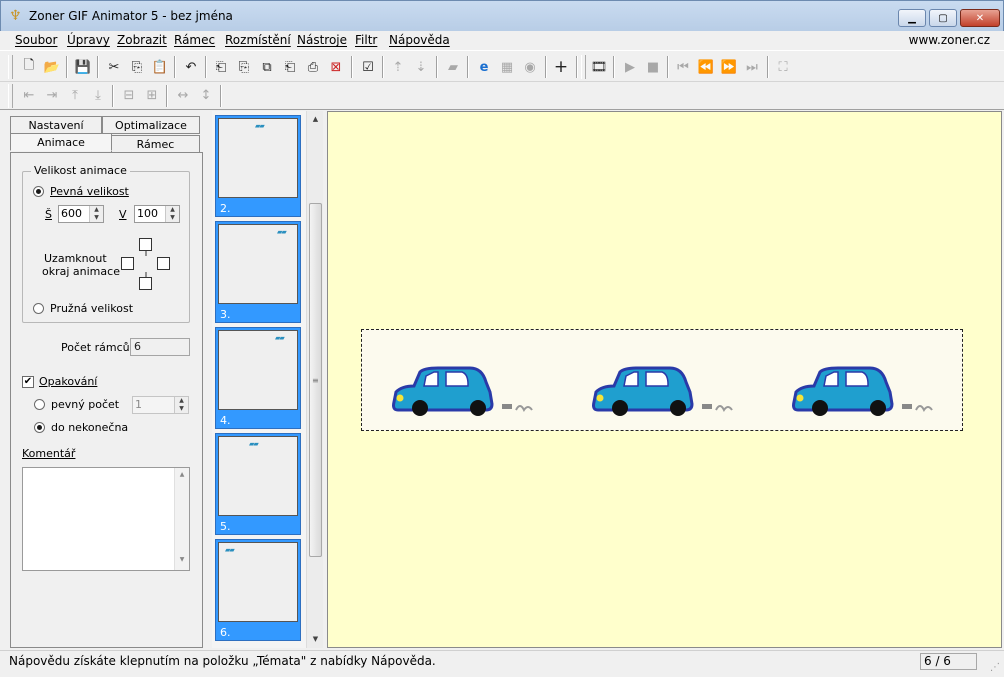 This screenshot has width=1004, height=677. Describe the element at coordinates (290, 67) in the screenshot. I see `frame-copy-icon: ⎗` at that location.